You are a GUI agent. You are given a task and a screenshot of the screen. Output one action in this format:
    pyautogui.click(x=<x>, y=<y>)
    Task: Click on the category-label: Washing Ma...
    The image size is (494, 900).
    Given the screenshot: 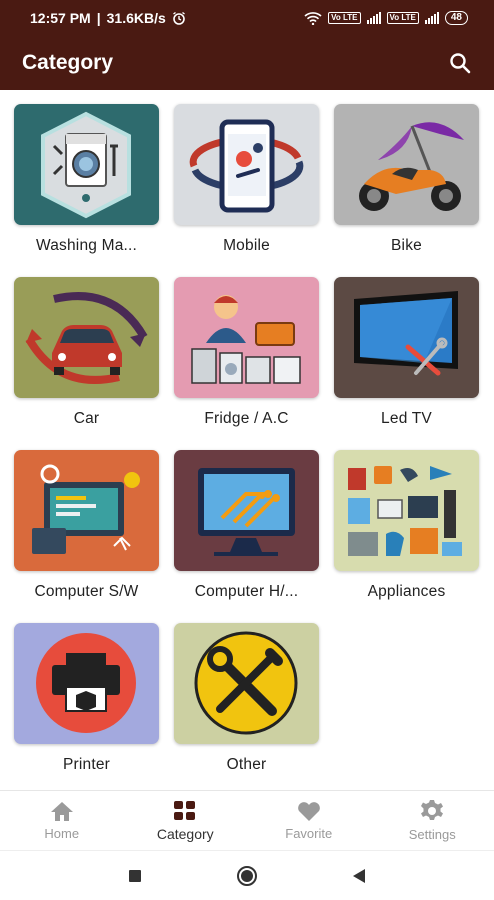 What is the action you would take?
    pyautogui.click(x=86, y=245)
    